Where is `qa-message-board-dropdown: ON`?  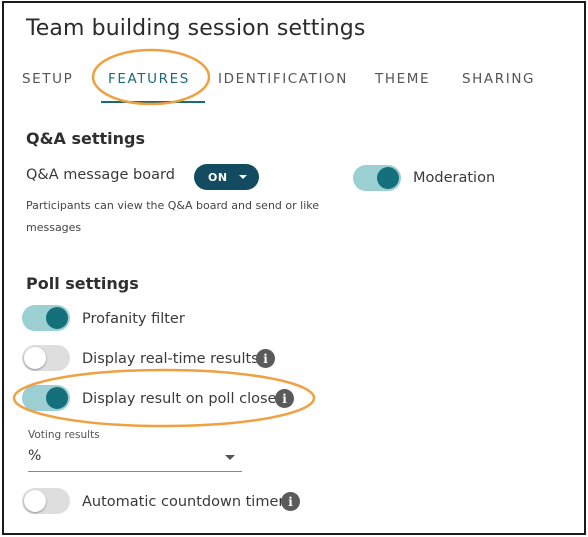 qa-message-board-dropdown: ON is located at coordinates (226, 177).